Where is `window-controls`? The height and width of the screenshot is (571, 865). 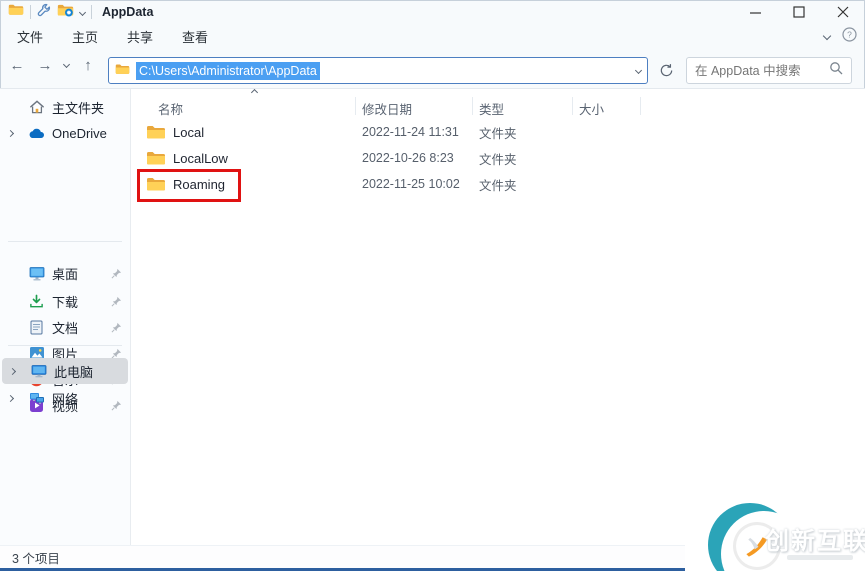
window-controls is located at coordinates (799, 12).